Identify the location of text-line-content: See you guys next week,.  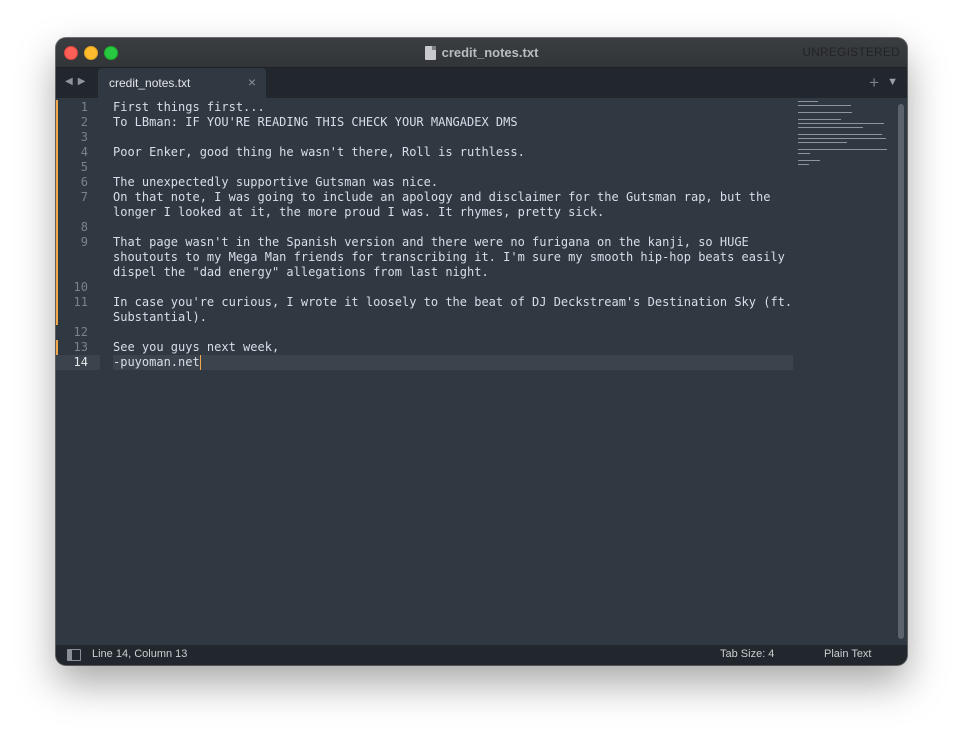
(196, 347).